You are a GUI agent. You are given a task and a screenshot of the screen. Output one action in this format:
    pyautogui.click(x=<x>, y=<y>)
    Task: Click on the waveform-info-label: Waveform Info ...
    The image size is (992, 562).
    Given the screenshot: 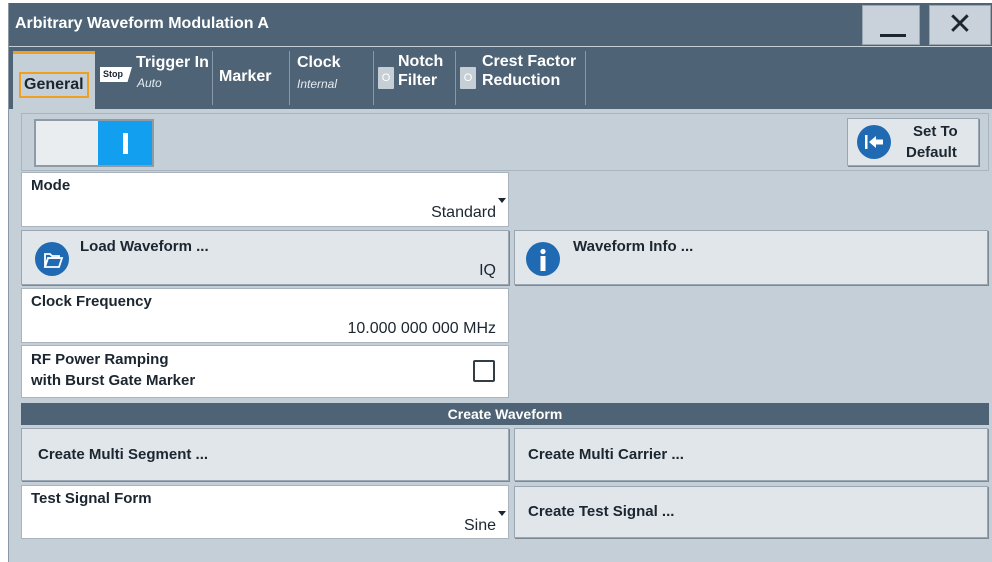 What is the action you would take?
    pyautogui.click(x=633, y=246)
    